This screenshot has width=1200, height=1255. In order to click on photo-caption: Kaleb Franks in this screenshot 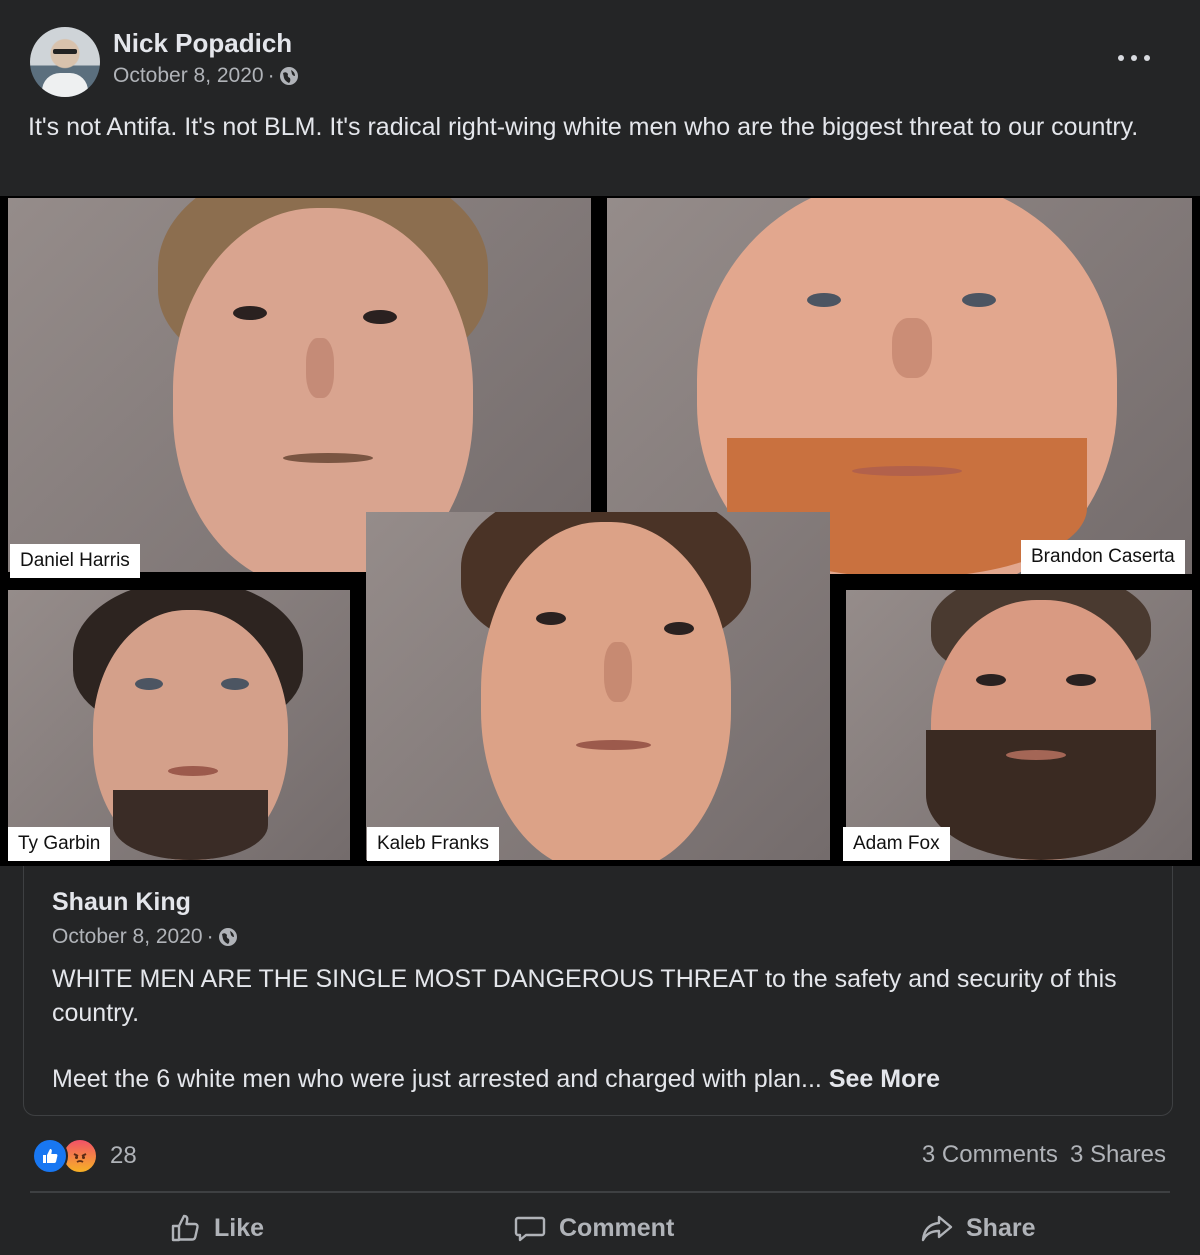, I will do `click(433, 844)`.